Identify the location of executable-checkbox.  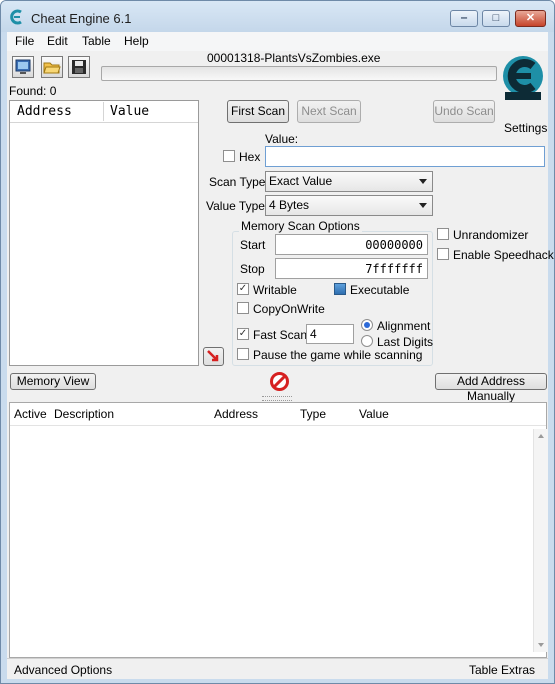
(340, 289).